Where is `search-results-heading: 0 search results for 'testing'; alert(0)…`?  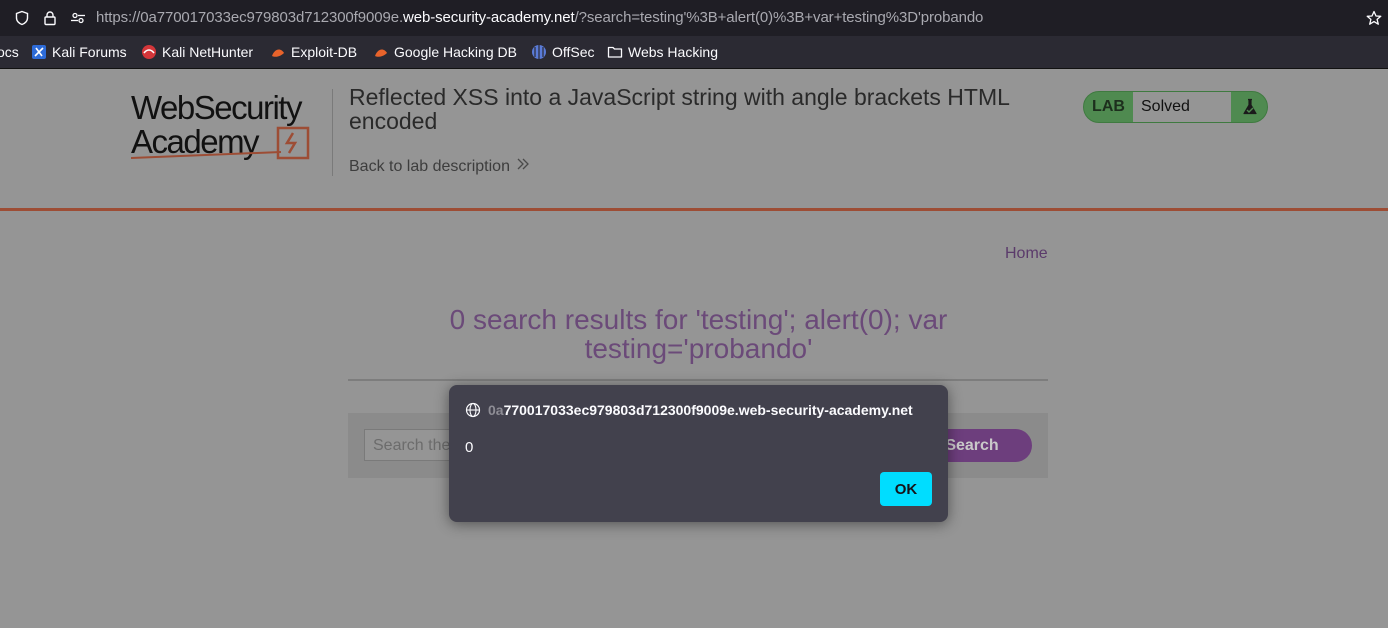
search-results-heading: 0 search results for 'testing'; alert(0)… is located at coordinates (698, 334).